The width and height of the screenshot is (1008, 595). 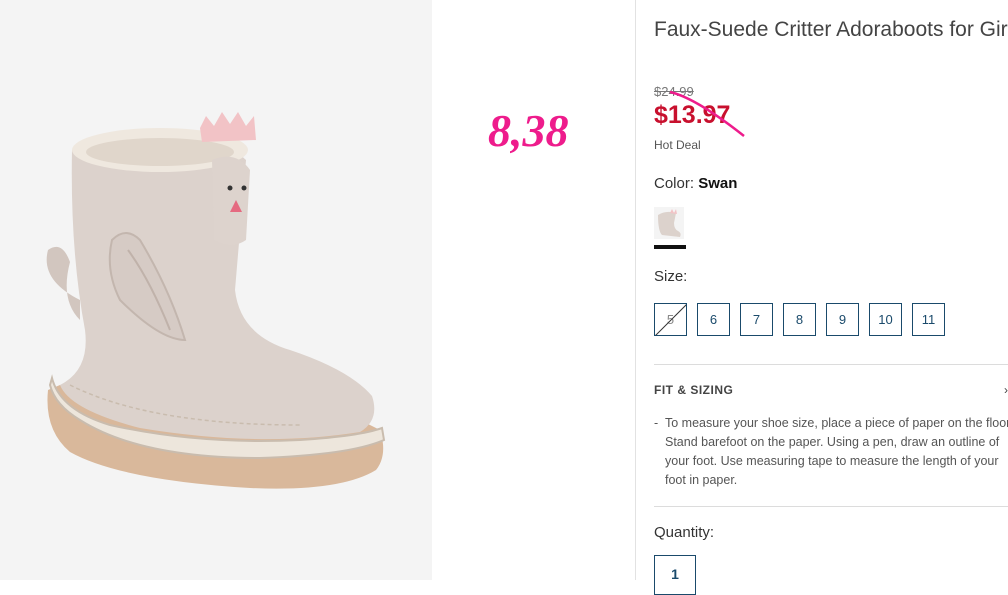 I want to click on size-selector: 5 6 7 8 9 10 11, so click(x=799, y=319).